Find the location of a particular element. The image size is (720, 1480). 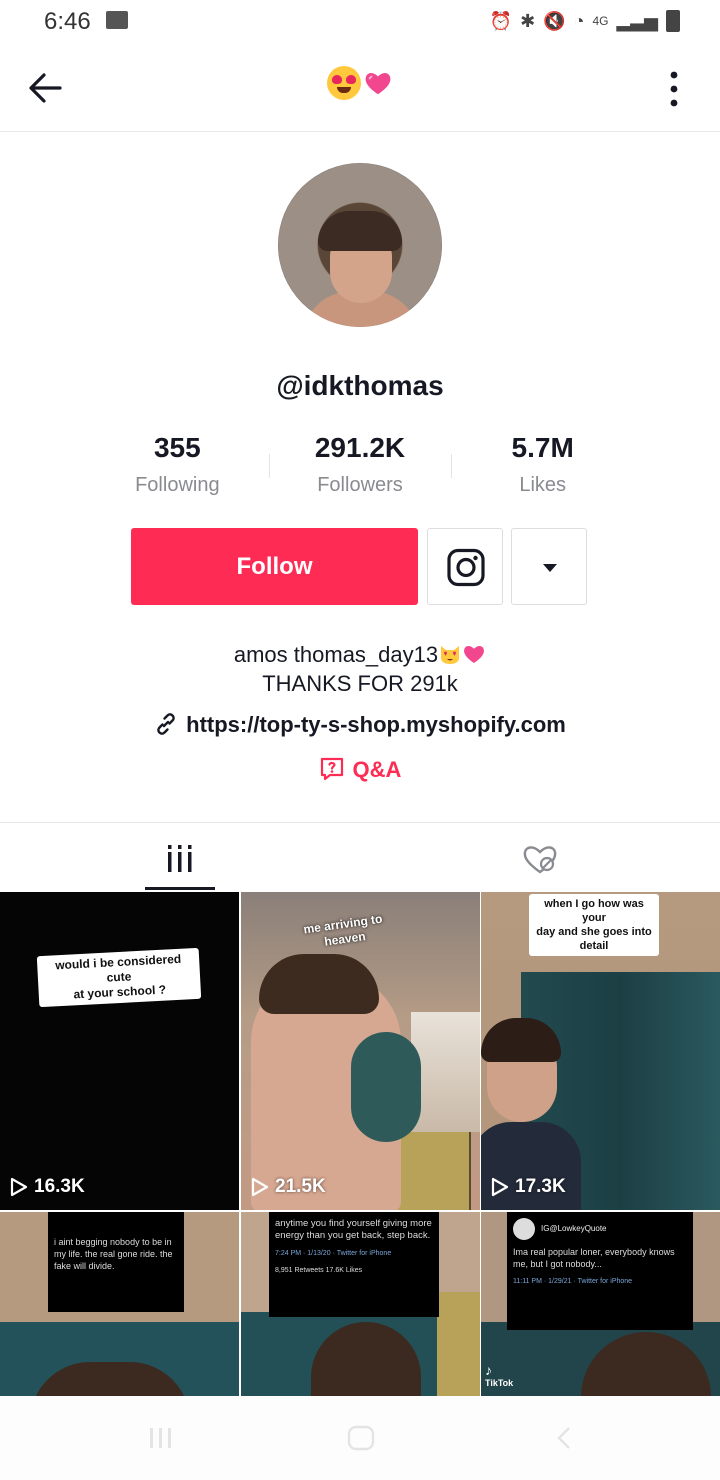

username: @idkthomas is located at coordinates (360, 385).